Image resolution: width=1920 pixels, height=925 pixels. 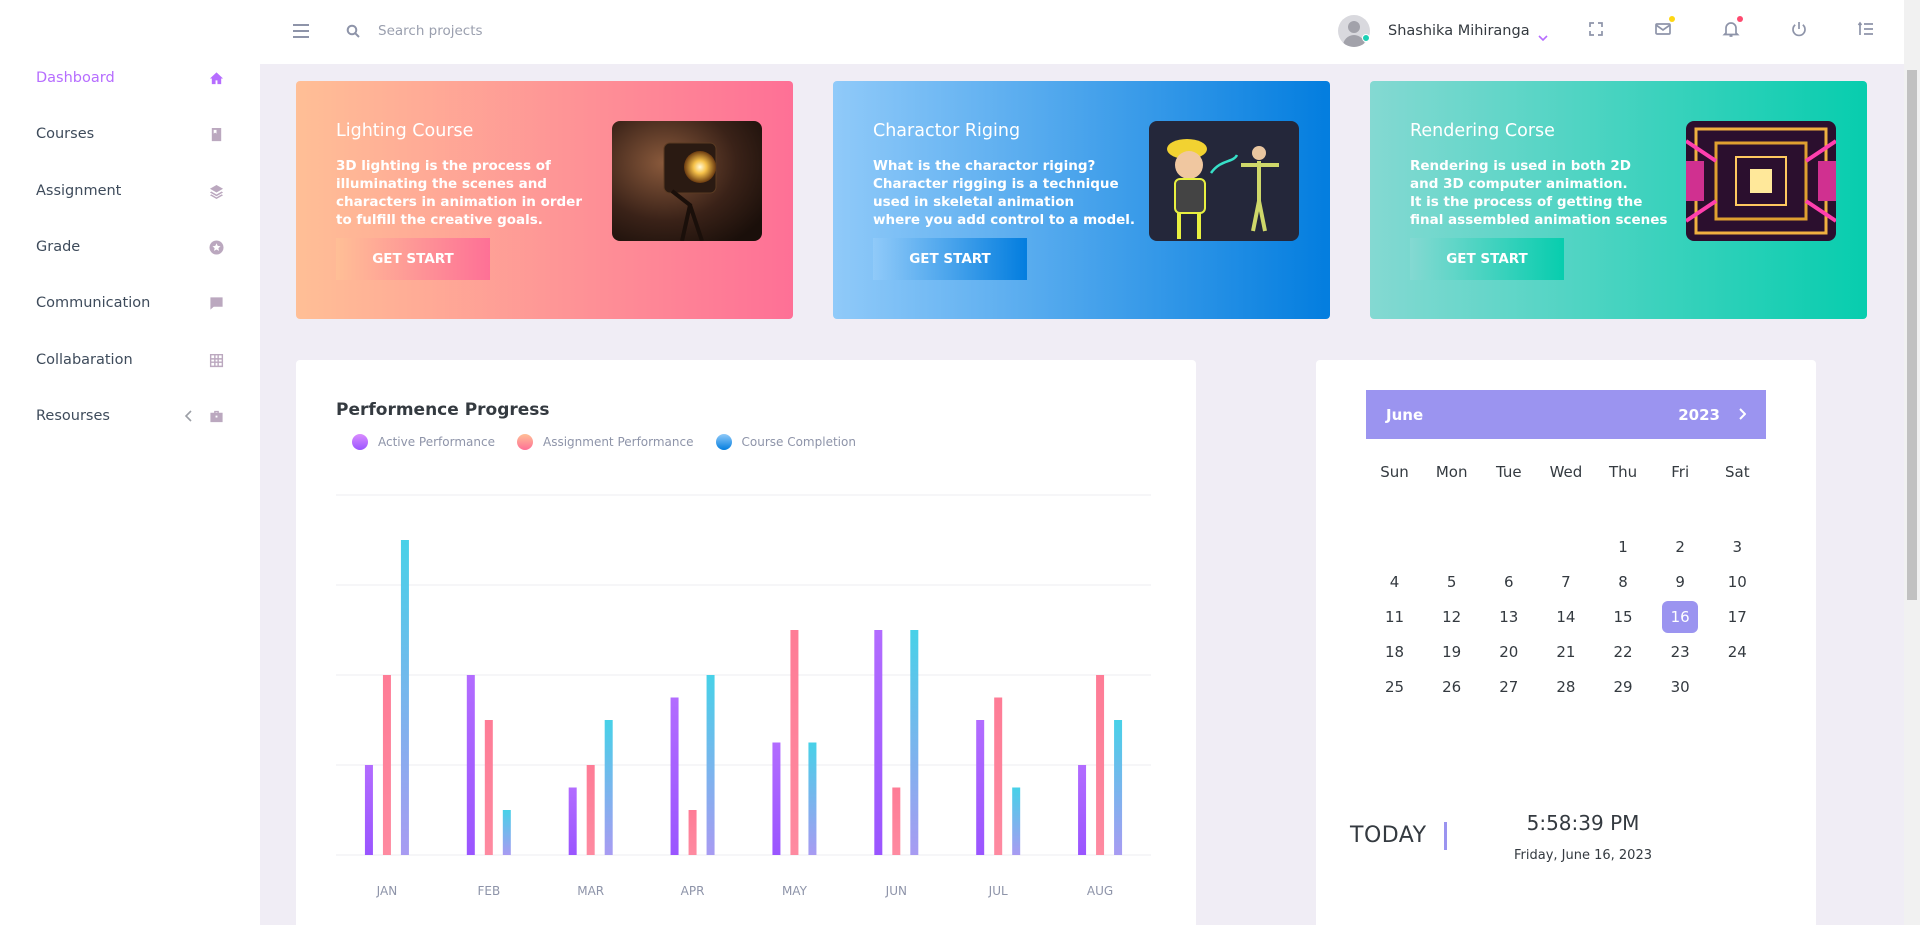 What do you see at coordinates (1742, 415) in the screenshot?
I see `chevron-right-icon` at bounding box center [1742, 415].